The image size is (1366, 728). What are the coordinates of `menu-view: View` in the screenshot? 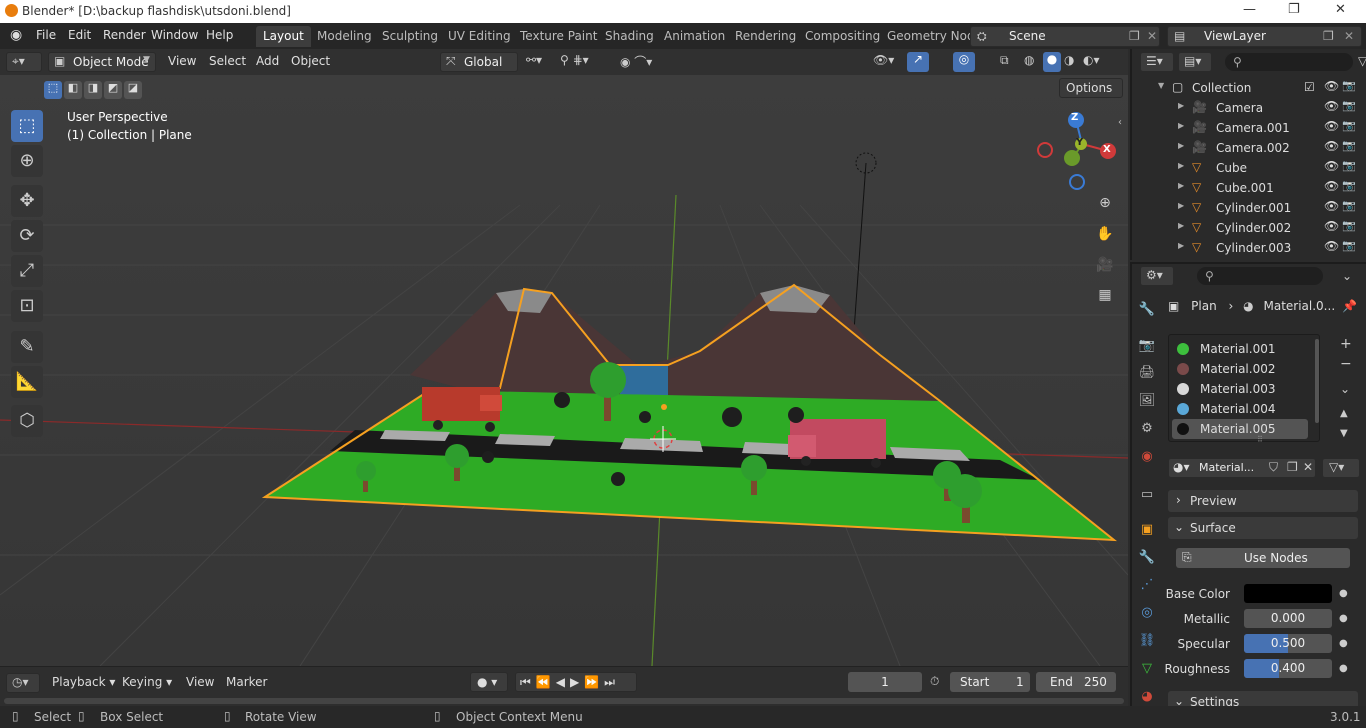 It's located at (182, 61).